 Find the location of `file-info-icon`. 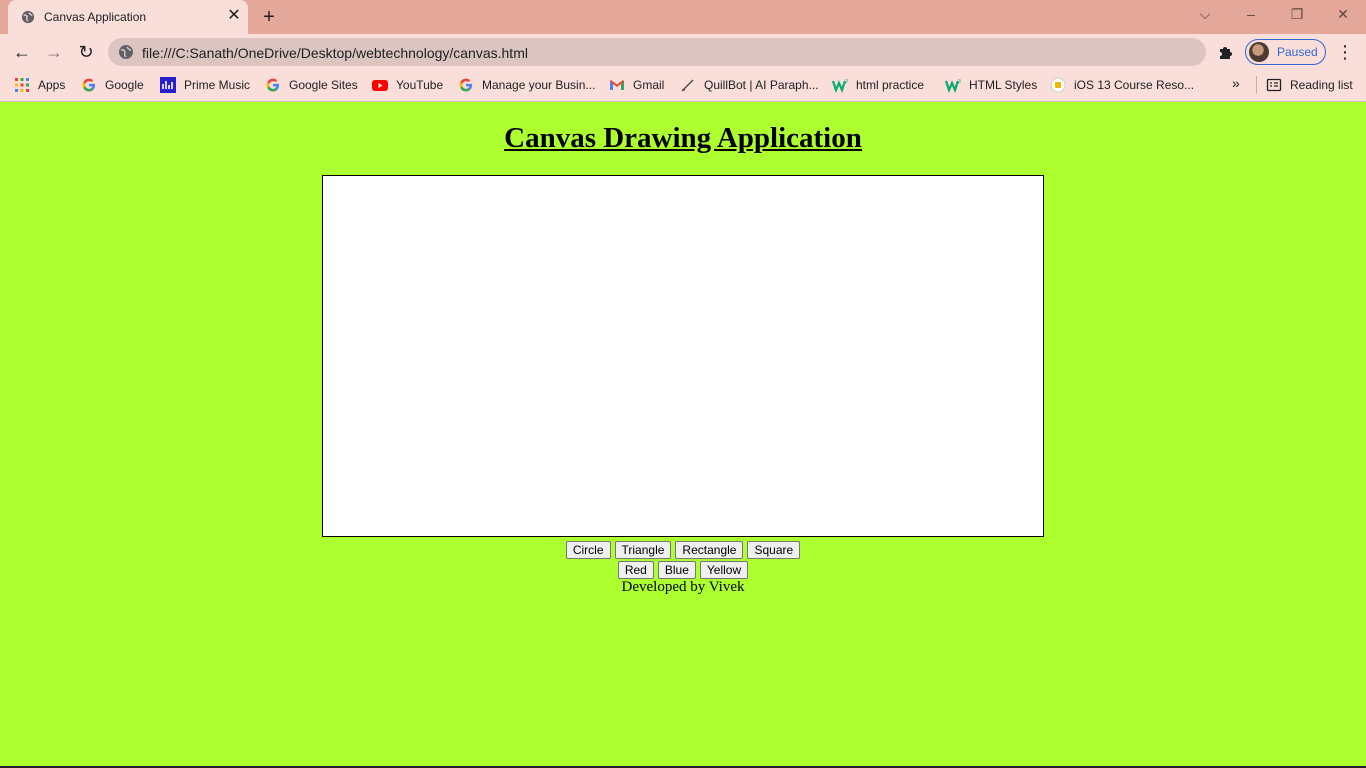

file-info-icon is located at coordinates (126, 52).